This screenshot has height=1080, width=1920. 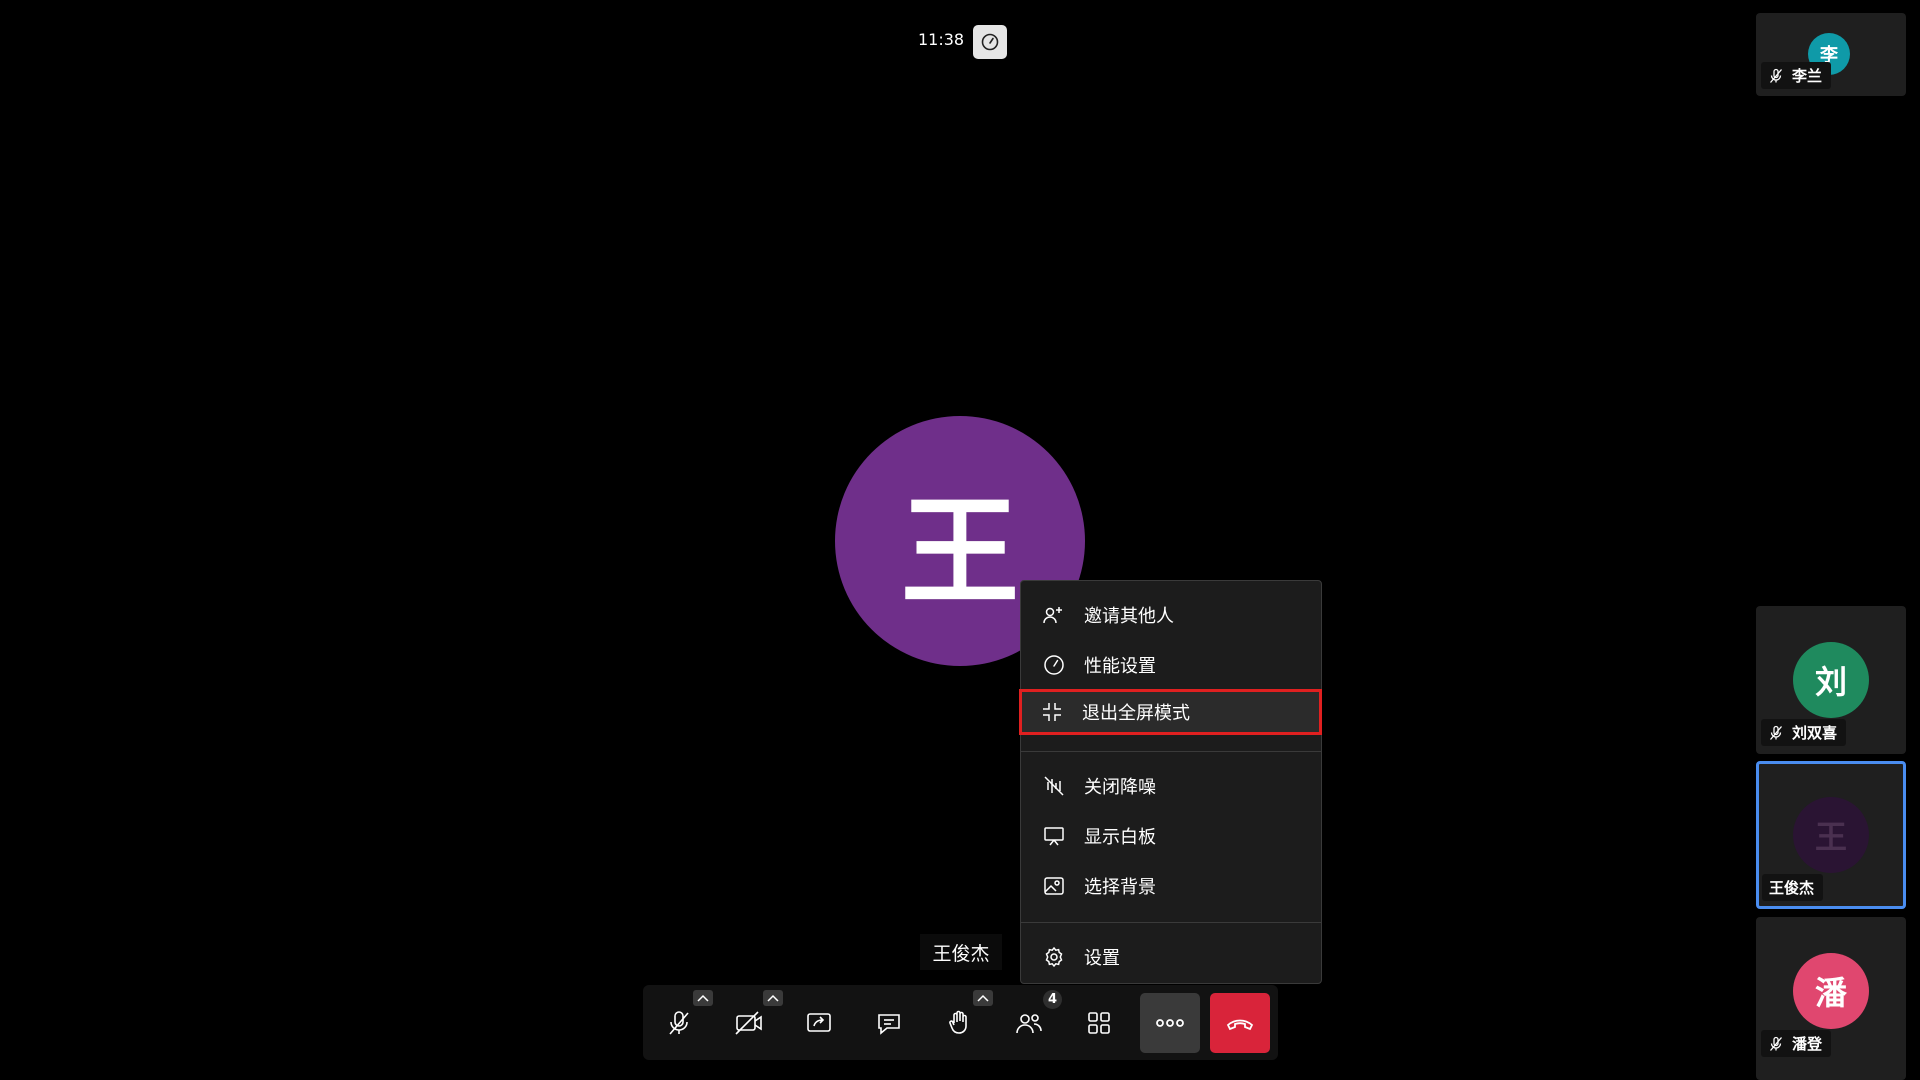 What do you see at coordinates (1054, 957) in the screenshot?
I see `gear-icon` at bounding box center [1054, 957].